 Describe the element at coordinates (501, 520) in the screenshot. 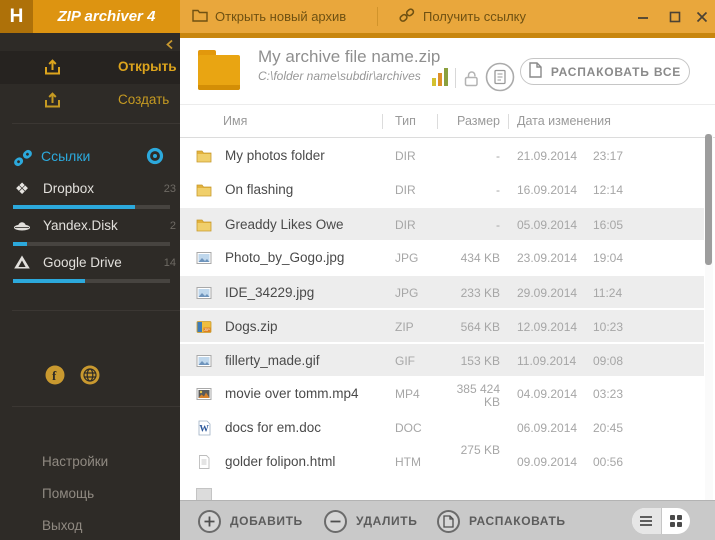

I see `extract-button: РАСПАКОВАТЬ` at that location.